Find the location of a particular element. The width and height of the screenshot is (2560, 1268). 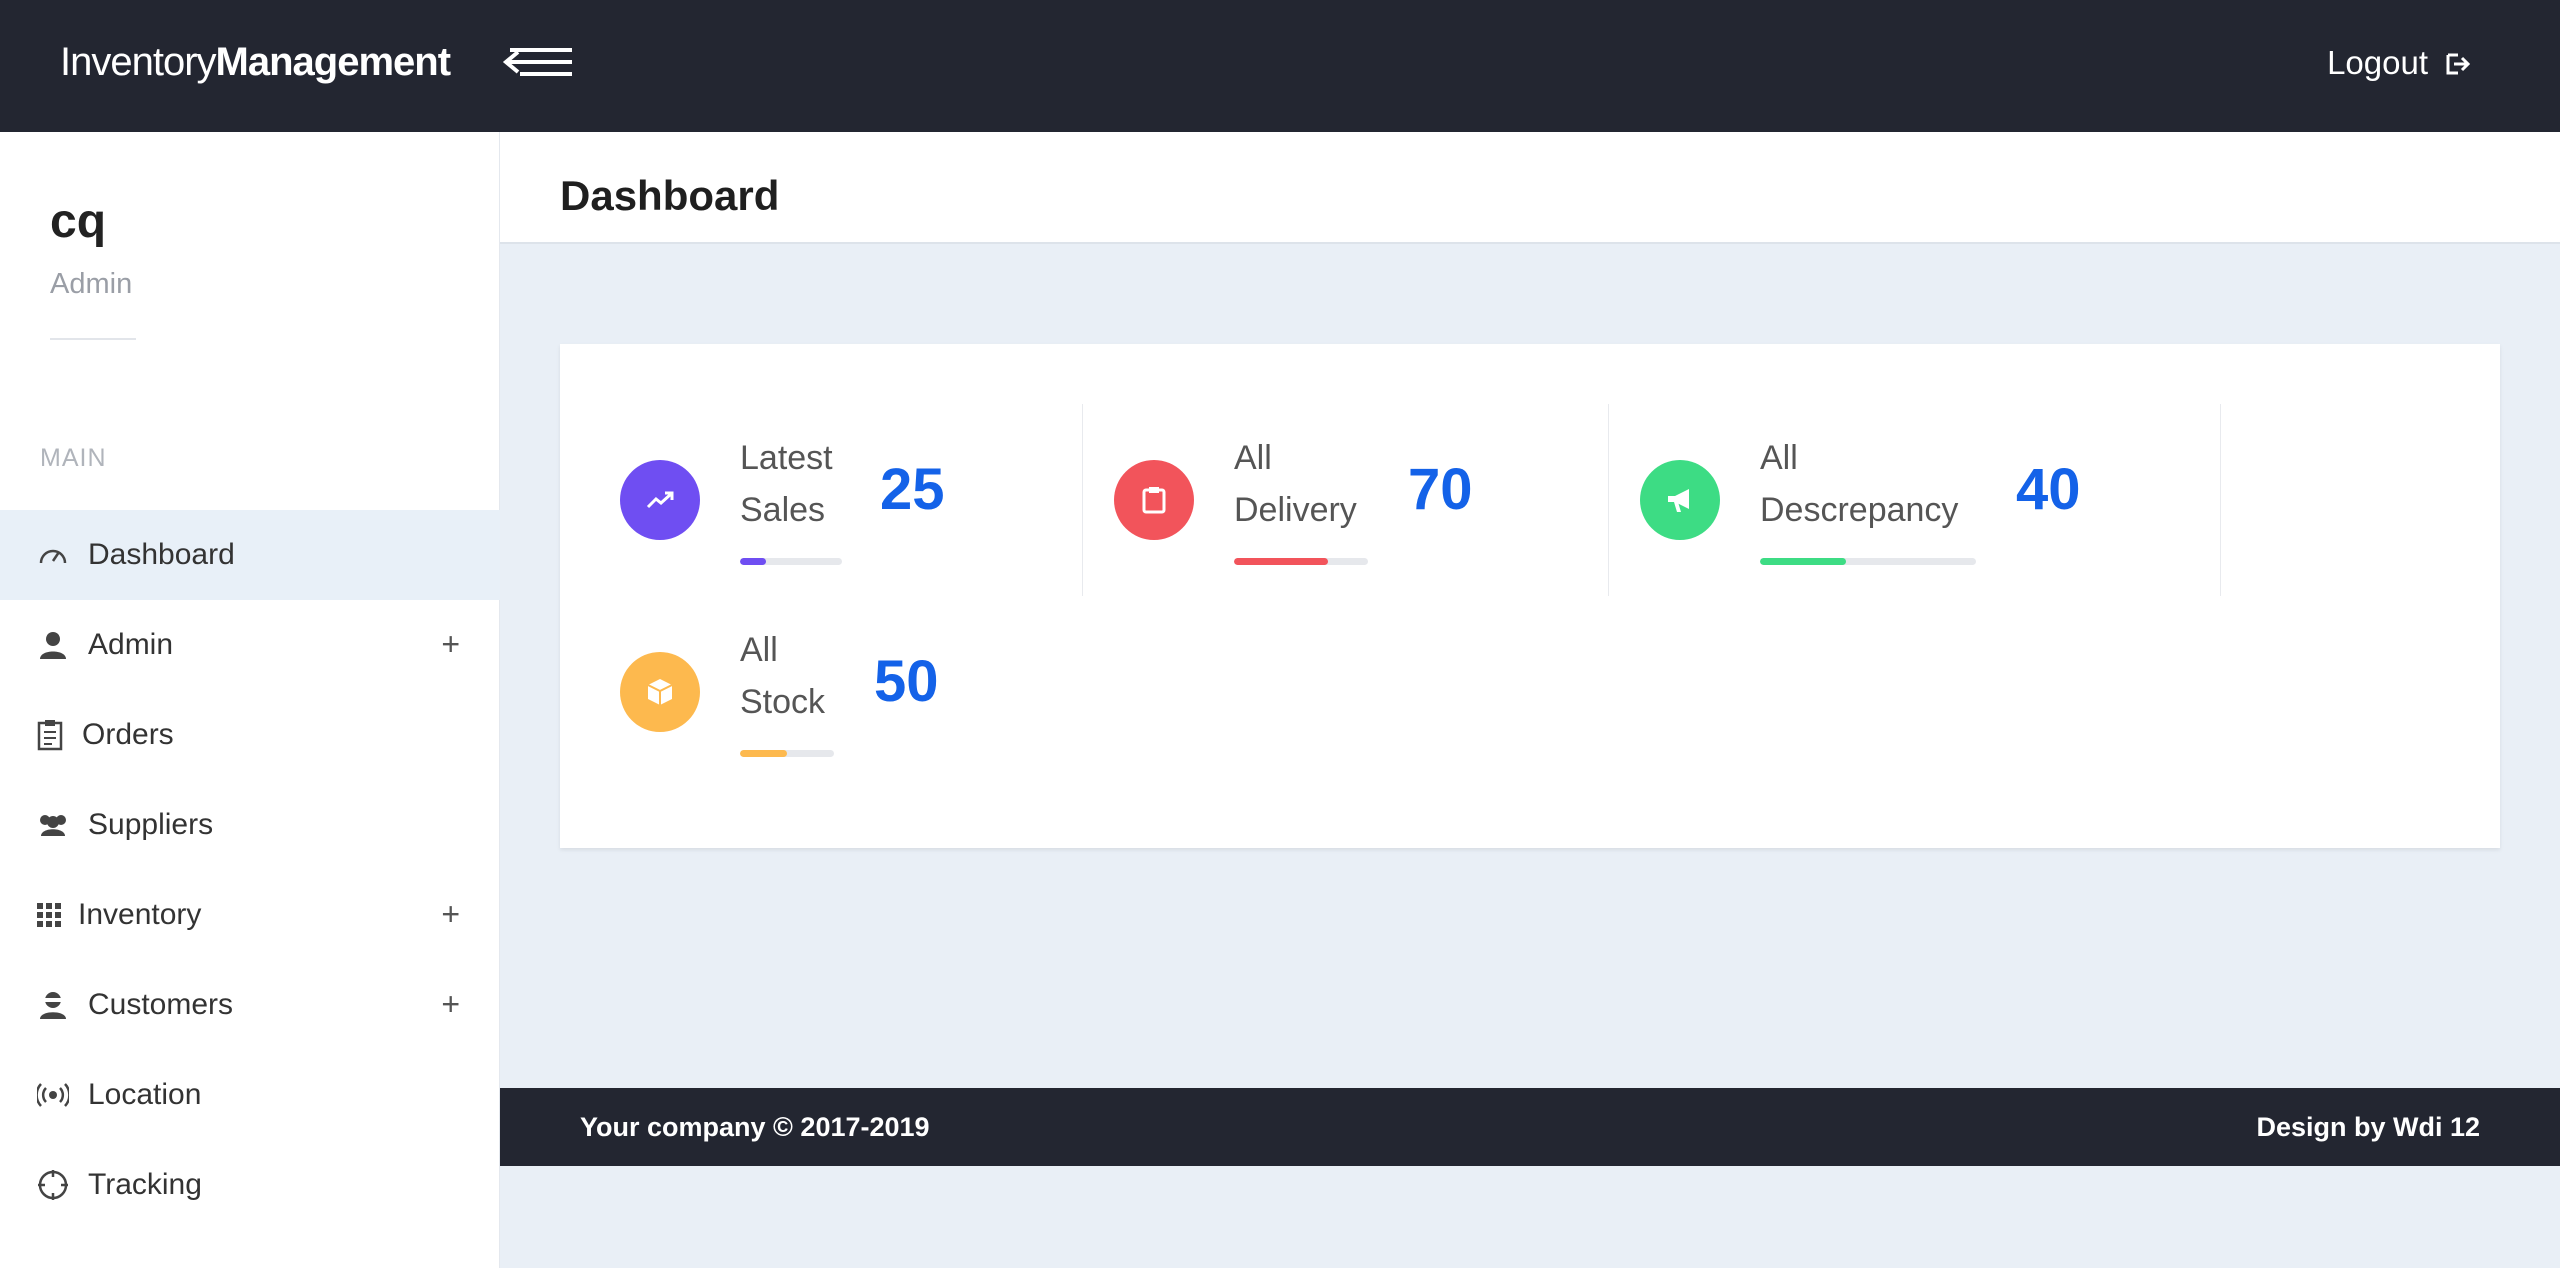

collapse-menu-icon is located at coordinates (537, 62).